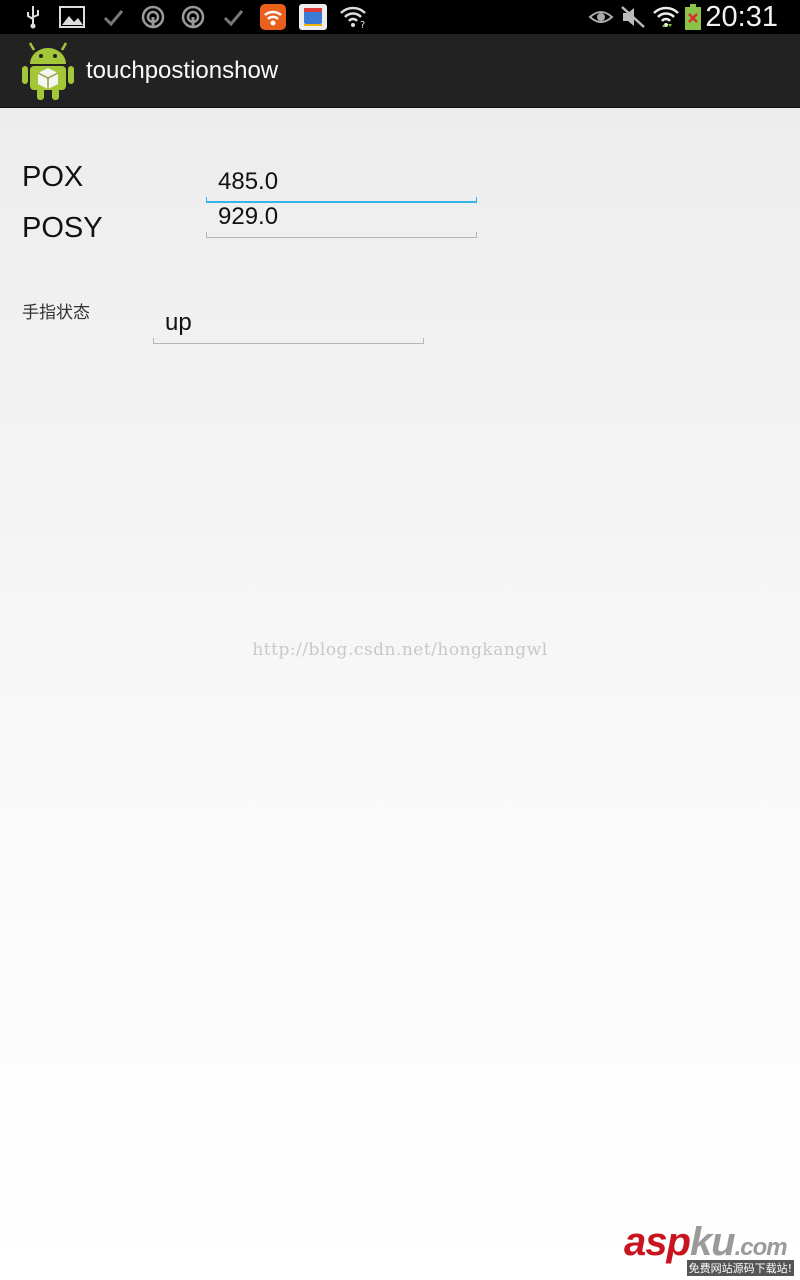  I want to click on status-clock: 20:31, so click(741, 17).